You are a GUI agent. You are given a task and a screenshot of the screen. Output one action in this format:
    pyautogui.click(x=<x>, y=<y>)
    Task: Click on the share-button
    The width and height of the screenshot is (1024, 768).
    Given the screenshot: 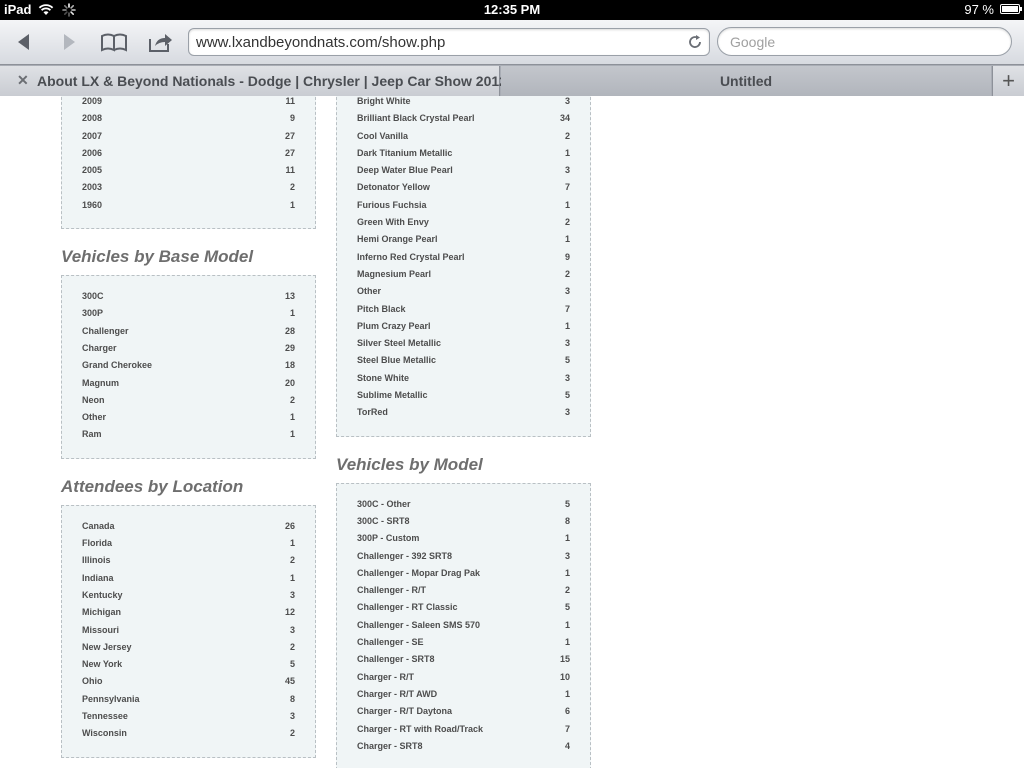 What is the action you would take?
    pyautogui.click(x=160, y=42)
    